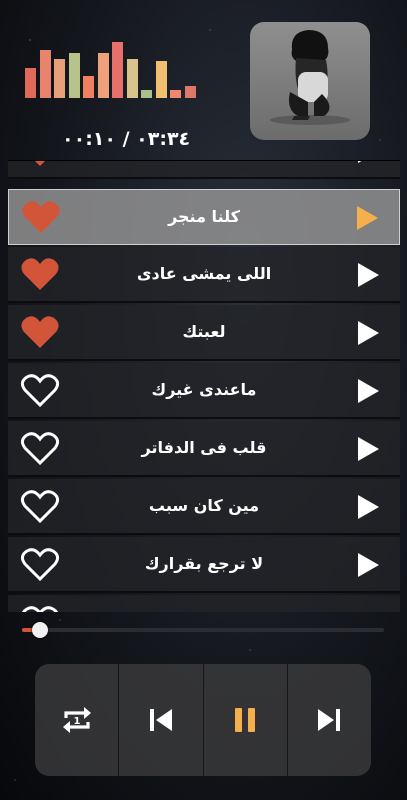 This screenshot has height=800, width=407. I want to click on playback-controls: 1, so click(203, 720).